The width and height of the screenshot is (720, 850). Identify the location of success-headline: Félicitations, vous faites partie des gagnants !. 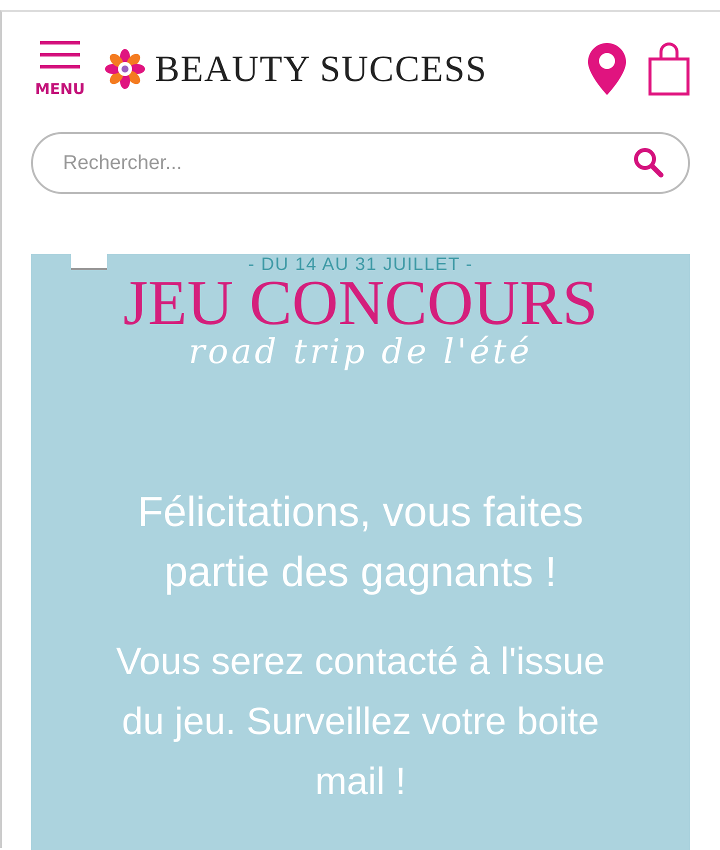
(360, 542).